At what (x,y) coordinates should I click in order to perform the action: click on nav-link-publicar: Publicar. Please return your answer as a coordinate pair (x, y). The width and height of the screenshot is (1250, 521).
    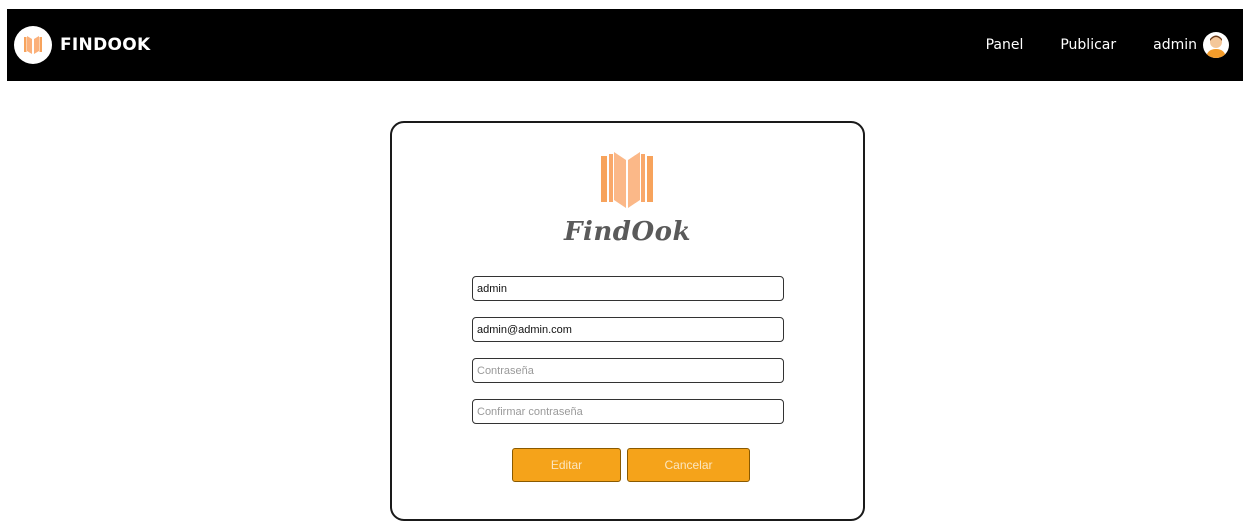
    Looking at the image, I should click on (1088, 45).